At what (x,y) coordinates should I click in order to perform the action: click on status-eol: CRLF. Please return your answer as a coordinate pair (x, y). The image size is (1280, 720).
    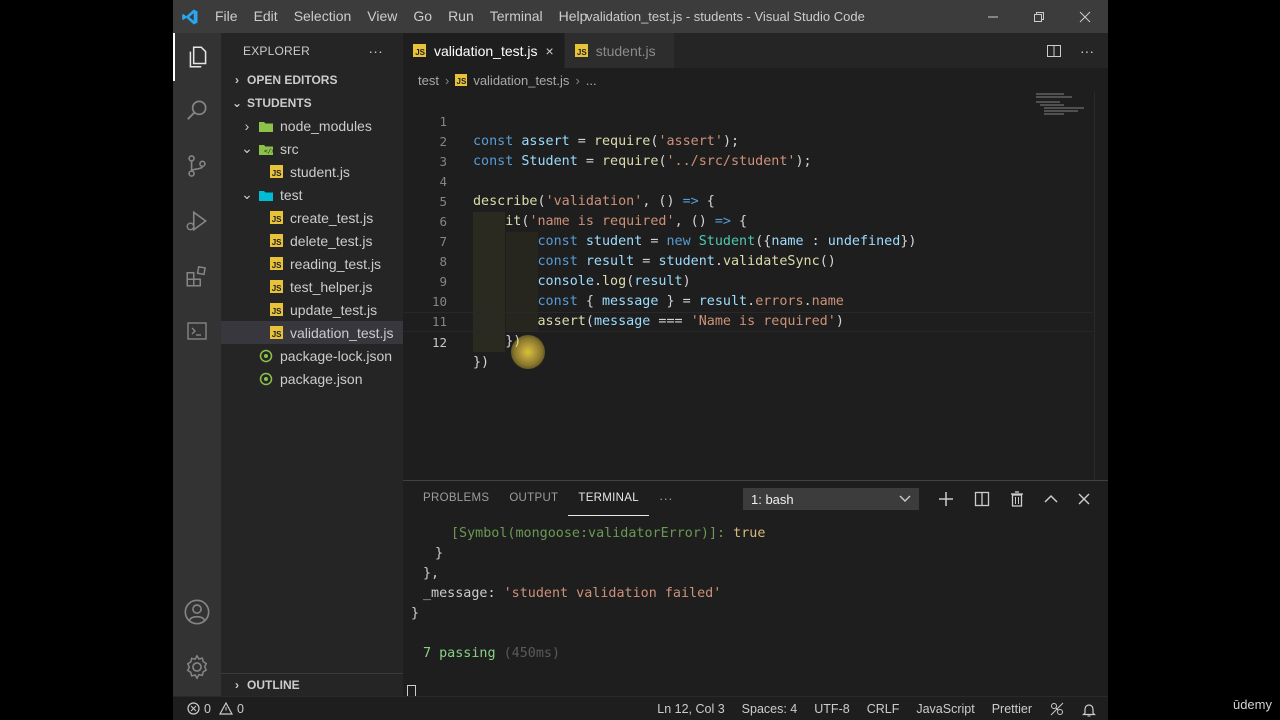
    Looking at the image, I should click on (883, 709).